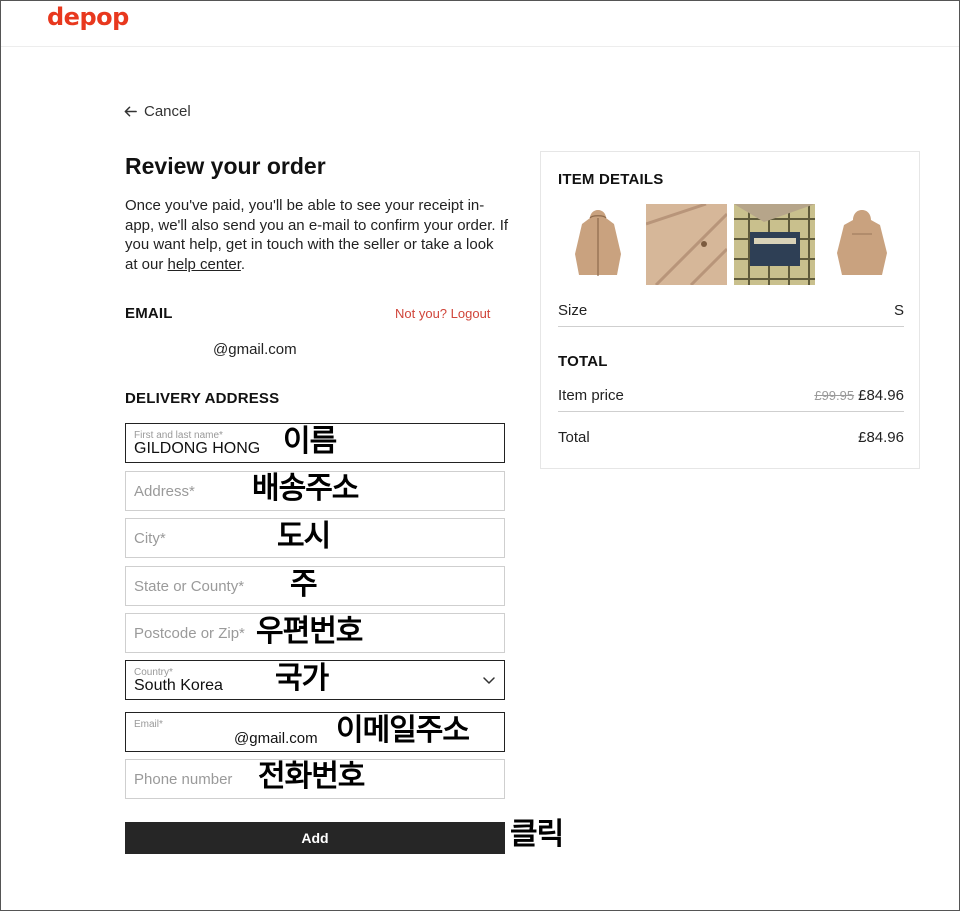  Describe the element at coordinates (574, 437) in the screenshot. I see `total-label: Total` at that location.